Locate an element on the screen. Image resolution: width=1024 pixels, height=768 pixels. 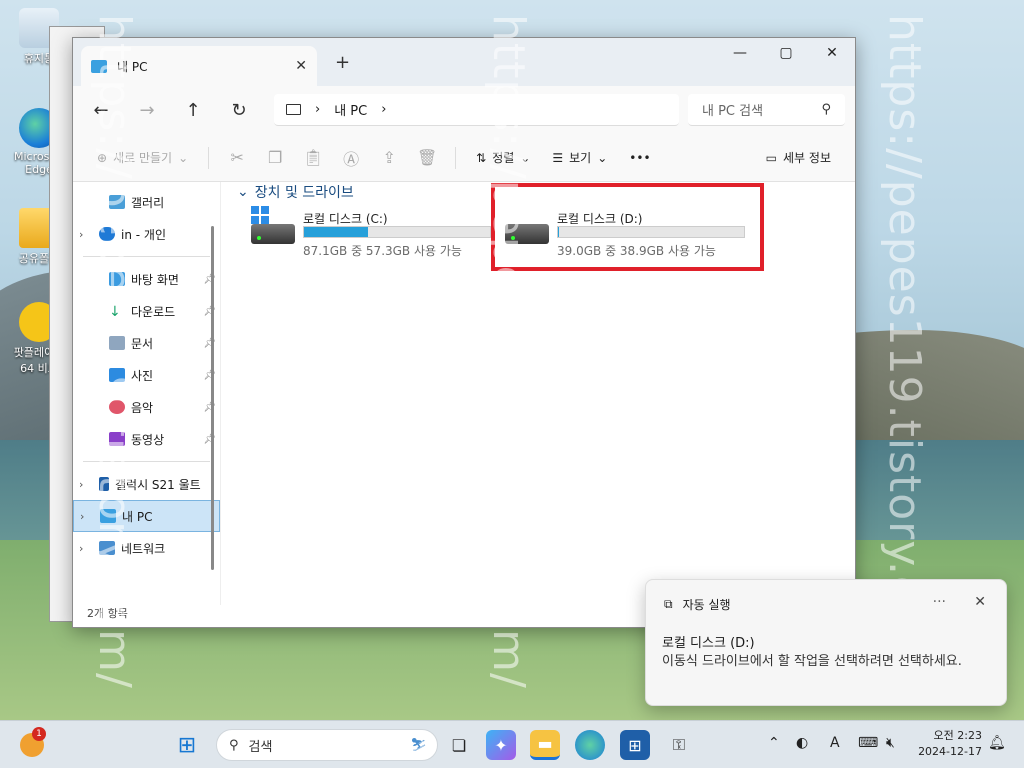
section-header: ⌄ 장치 및 드라이브 is located at coordinates (295, 192).